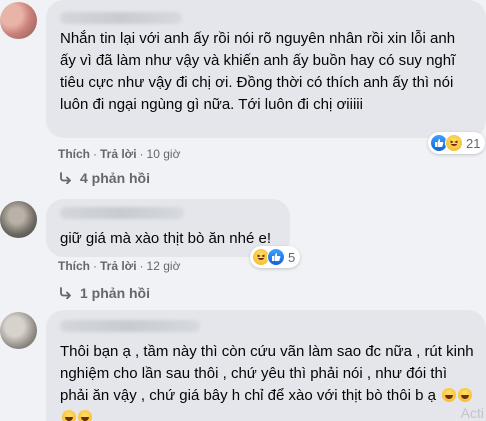 Image resolution: width=486 pixels, height=421 pixels. I want to click on haha-icon, so click(454, 143).